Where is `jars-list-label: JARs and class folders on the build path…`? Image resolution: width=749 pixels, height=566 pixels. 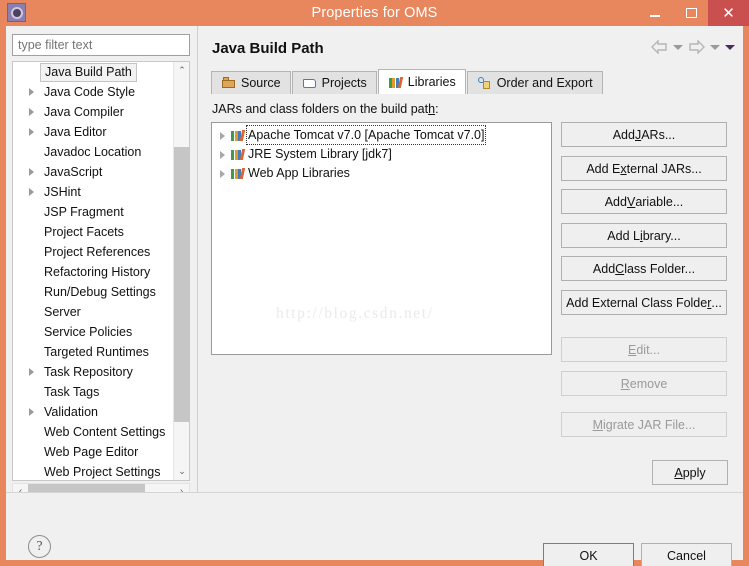
jars-list-label: JARs and class folders on the build path… is located at coordinates (325, 109).